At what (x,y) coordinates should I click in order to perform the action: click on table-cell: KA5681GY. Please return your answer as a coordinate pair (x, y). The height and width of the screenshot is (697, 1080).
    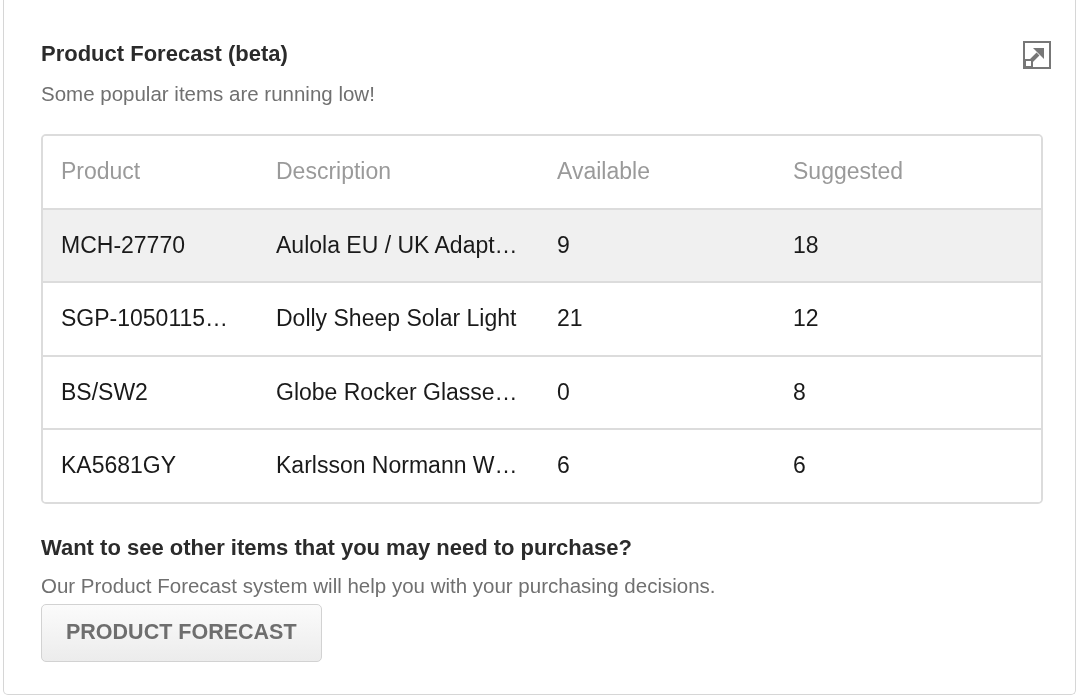
    Looking at the image, I should click on (119, 466).